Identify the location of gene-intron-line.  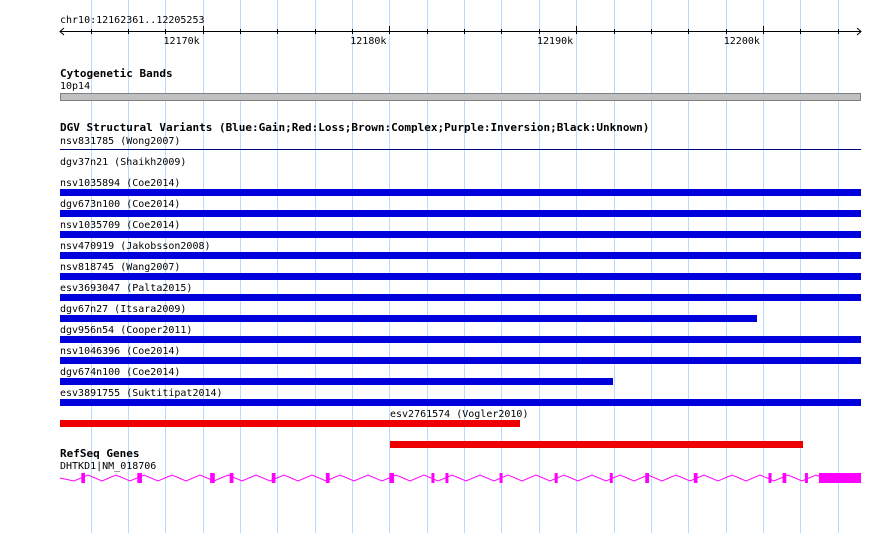
(459, 478).